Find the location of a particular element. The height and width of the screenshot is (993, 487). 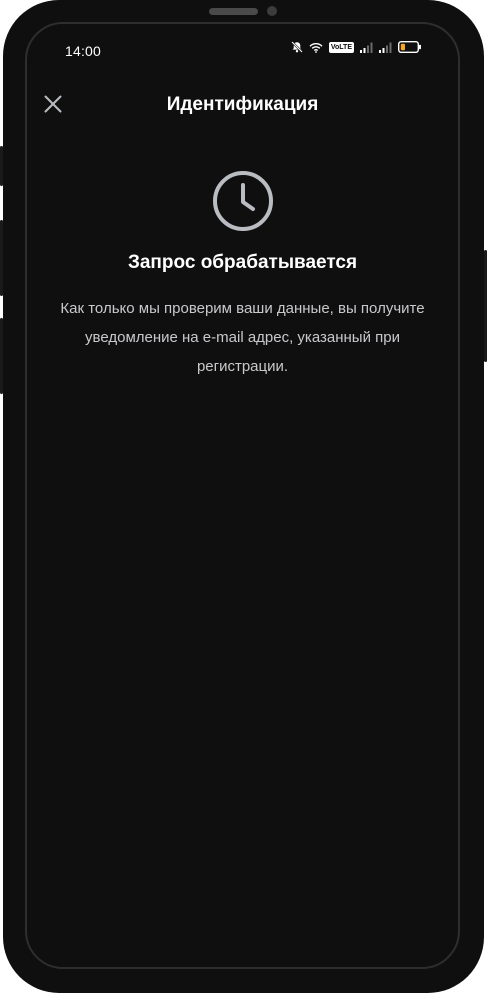

wifi-icon is located at coordinates (316, 47).